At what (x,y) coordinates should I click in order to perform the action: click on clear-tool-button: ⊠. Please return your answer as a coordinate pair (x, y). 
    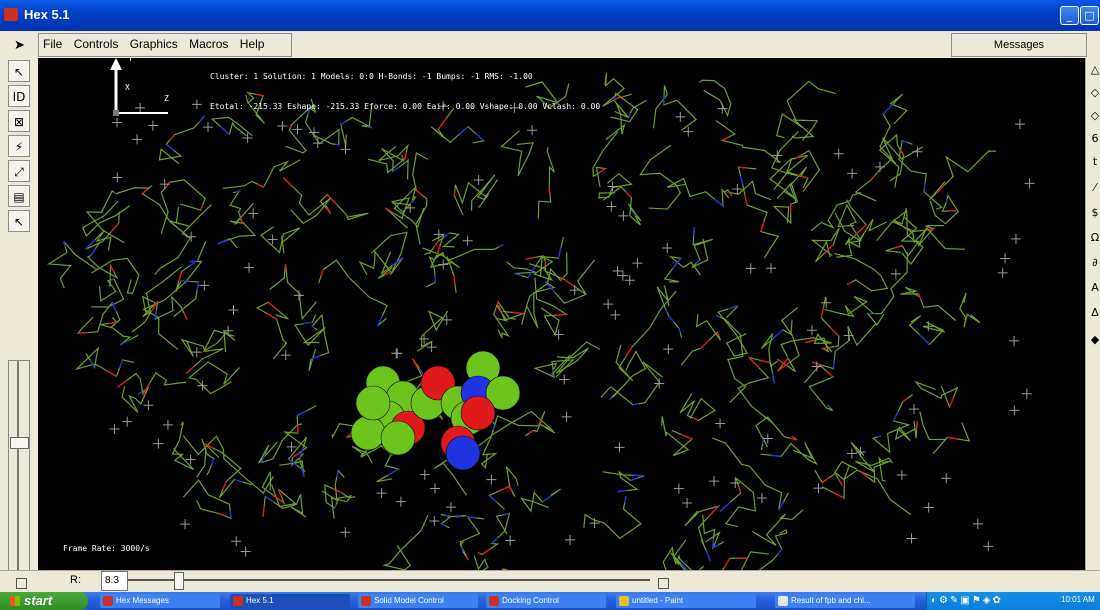
    Looking at the image, I should click on (19, 121).